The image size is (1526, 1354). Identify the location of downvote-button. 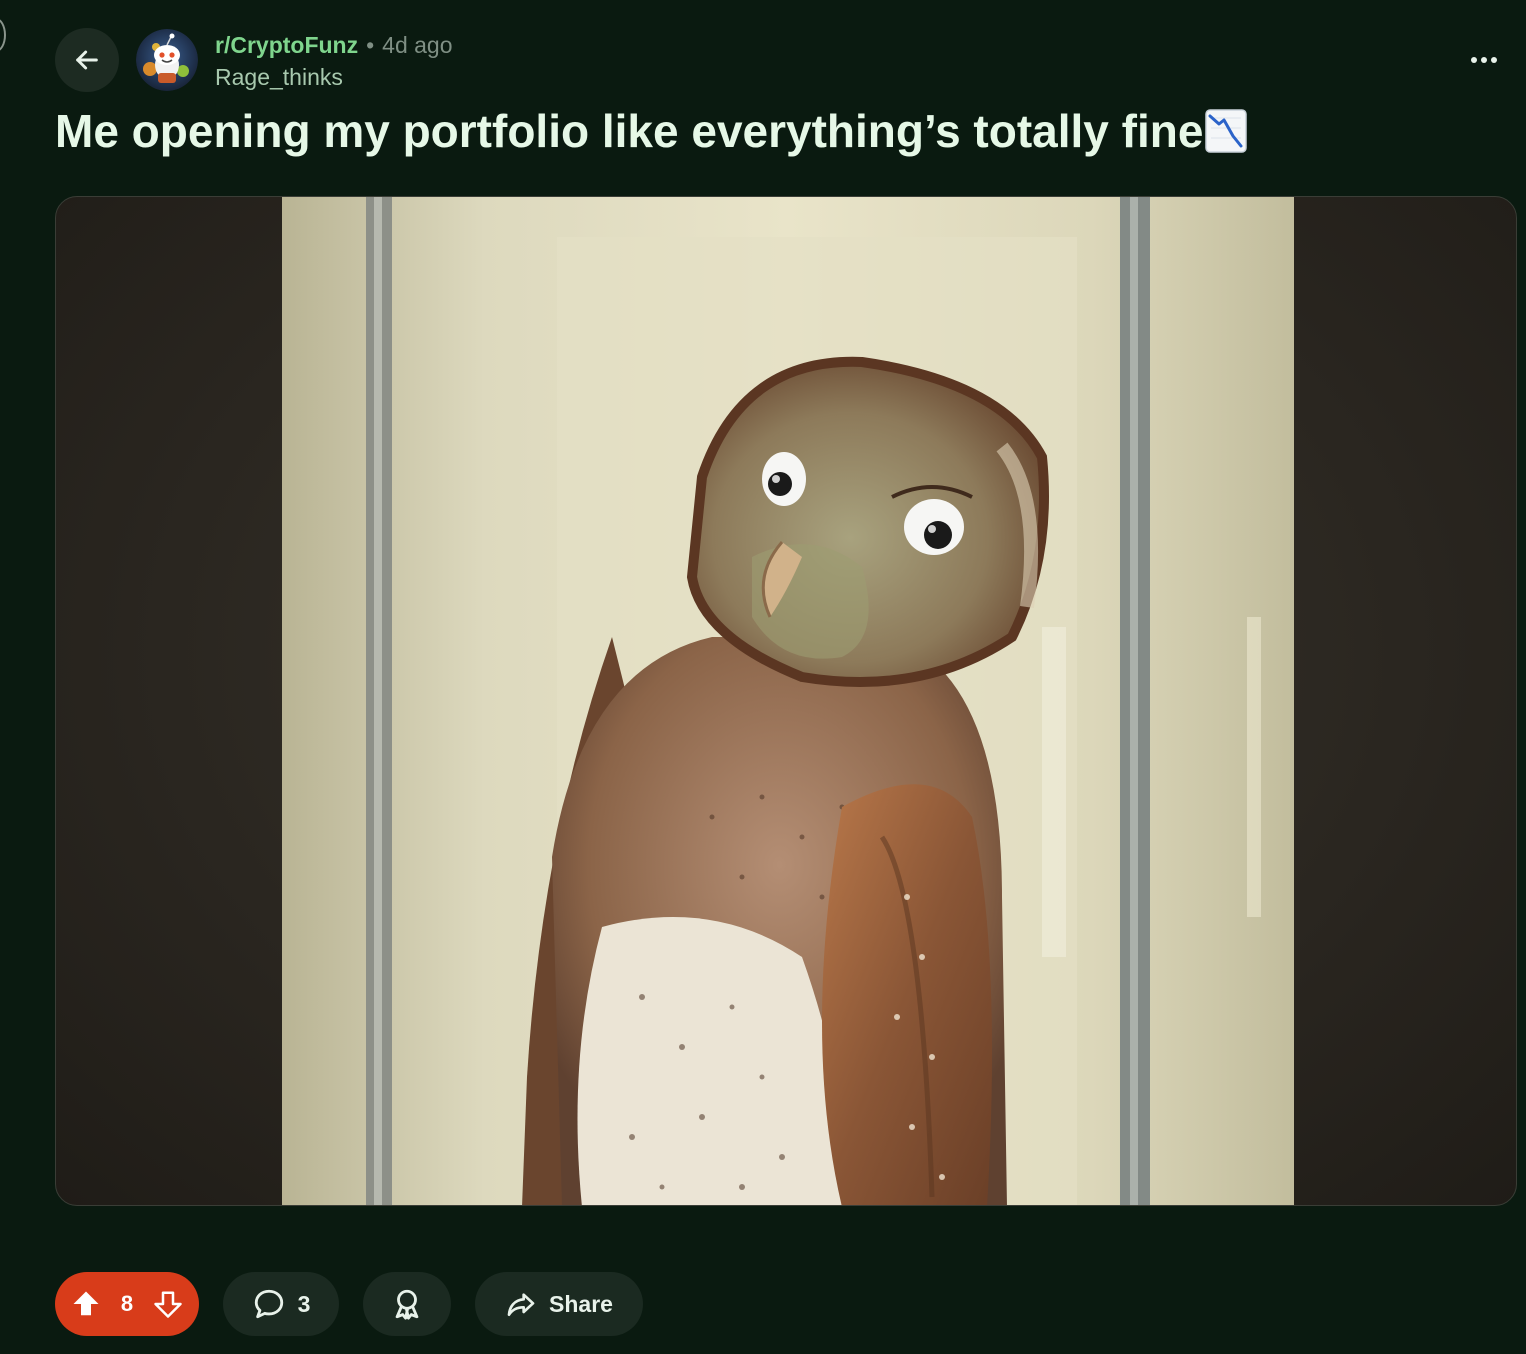
(168, 1304).